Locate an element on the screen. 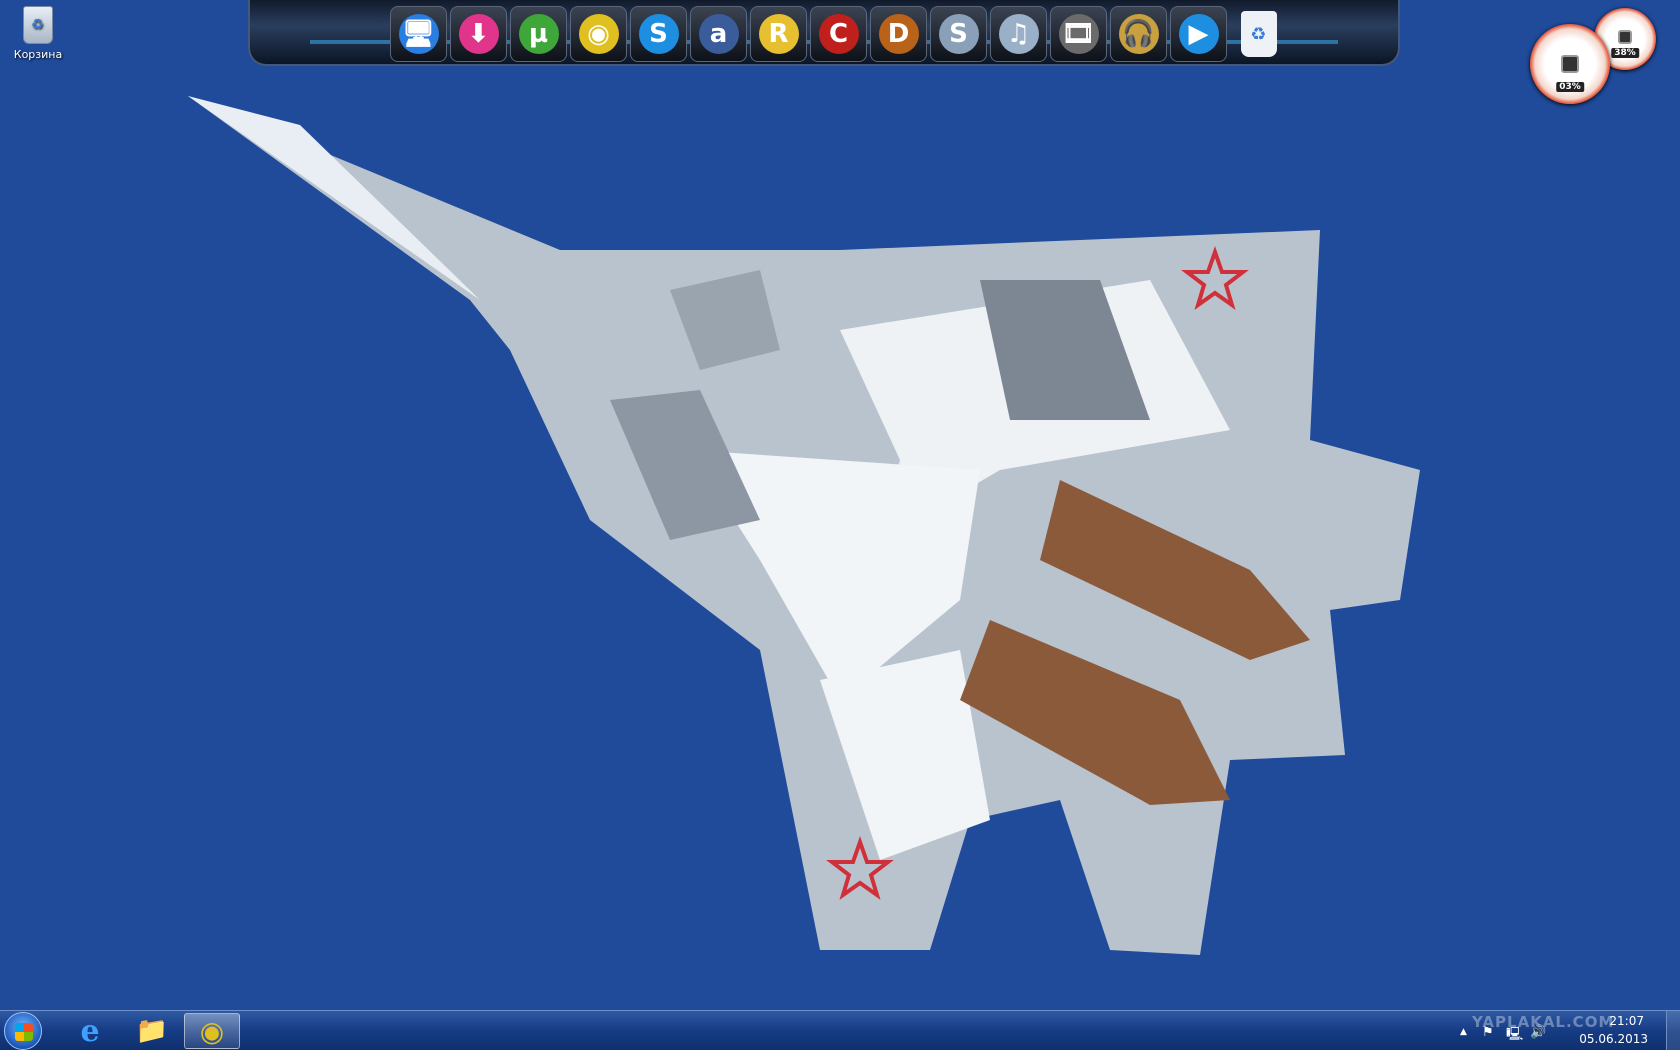  memory-chip-icon is located at coordinates (1625, 37).